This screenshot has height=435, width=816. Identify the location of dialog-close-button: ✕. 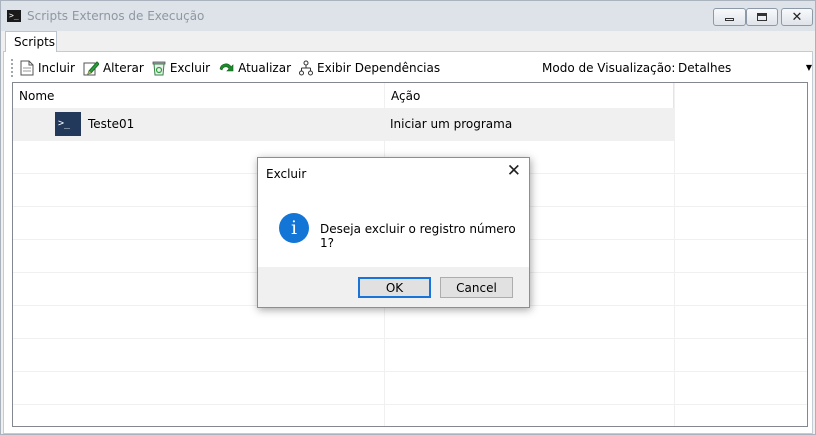
(514, 171).